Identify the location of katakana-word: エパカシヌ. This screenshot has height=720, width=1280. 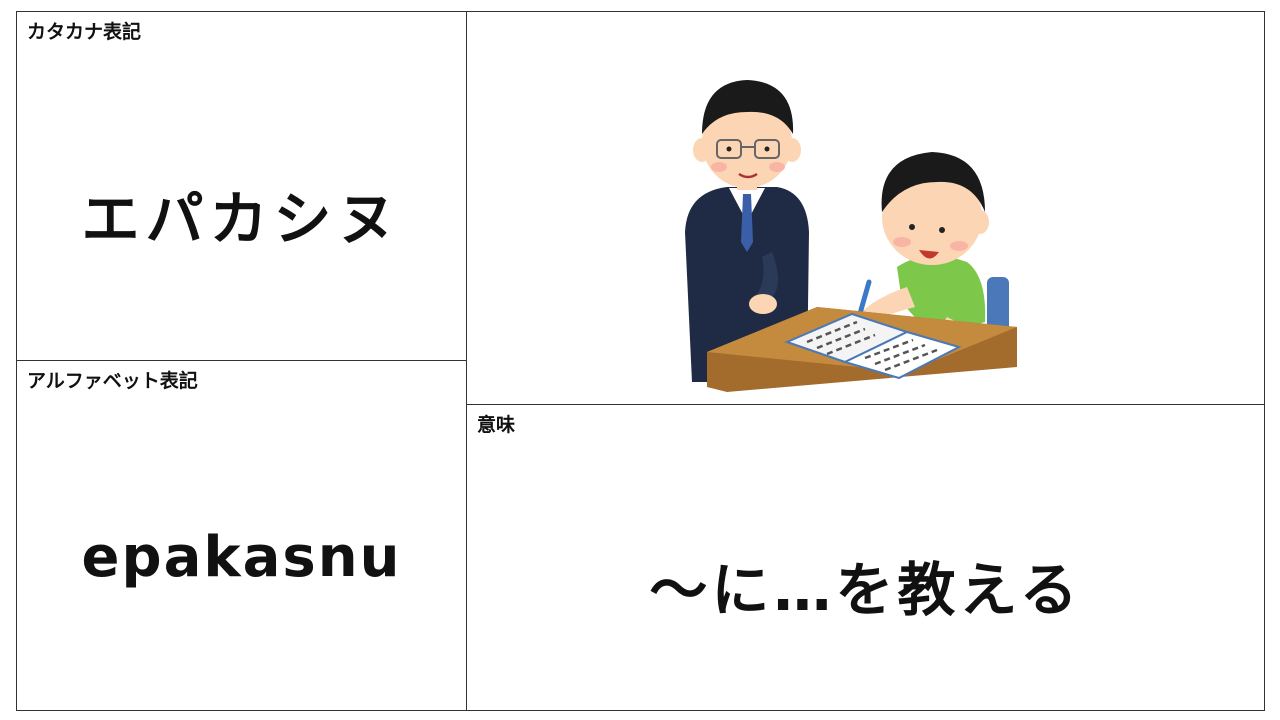
(241, 219).